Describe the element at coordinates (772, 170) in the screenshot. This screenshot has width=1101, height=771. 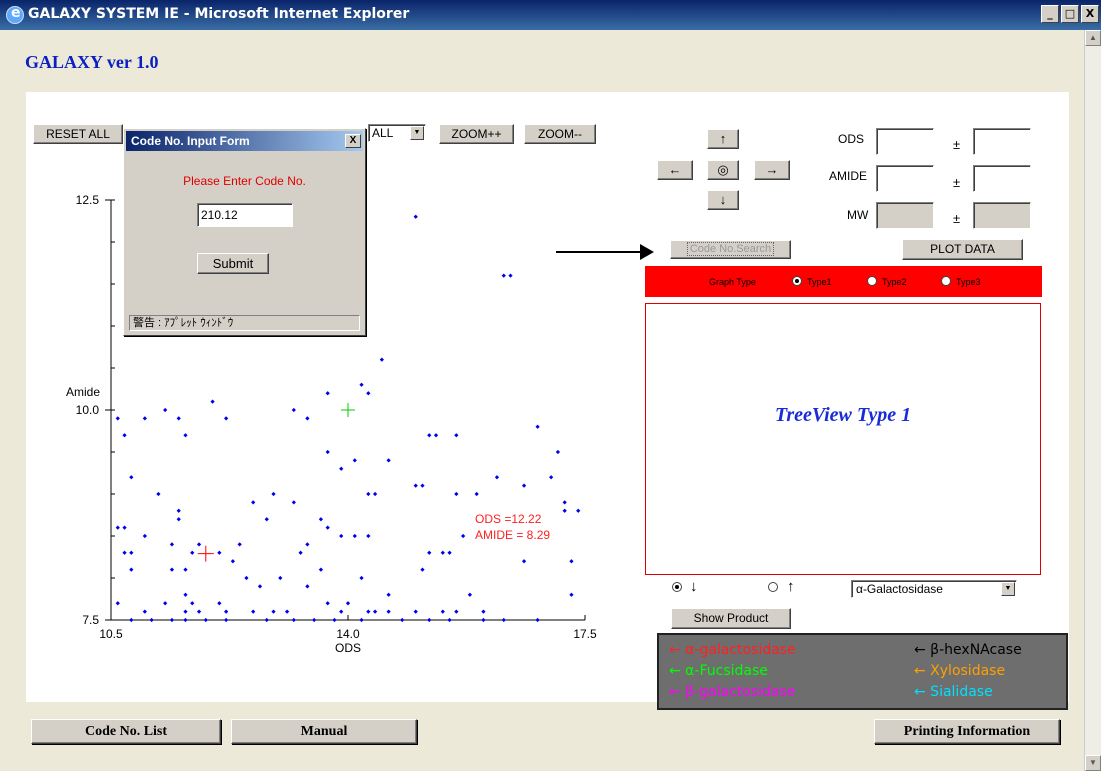
I see `arrow-right-button: →` at that location.